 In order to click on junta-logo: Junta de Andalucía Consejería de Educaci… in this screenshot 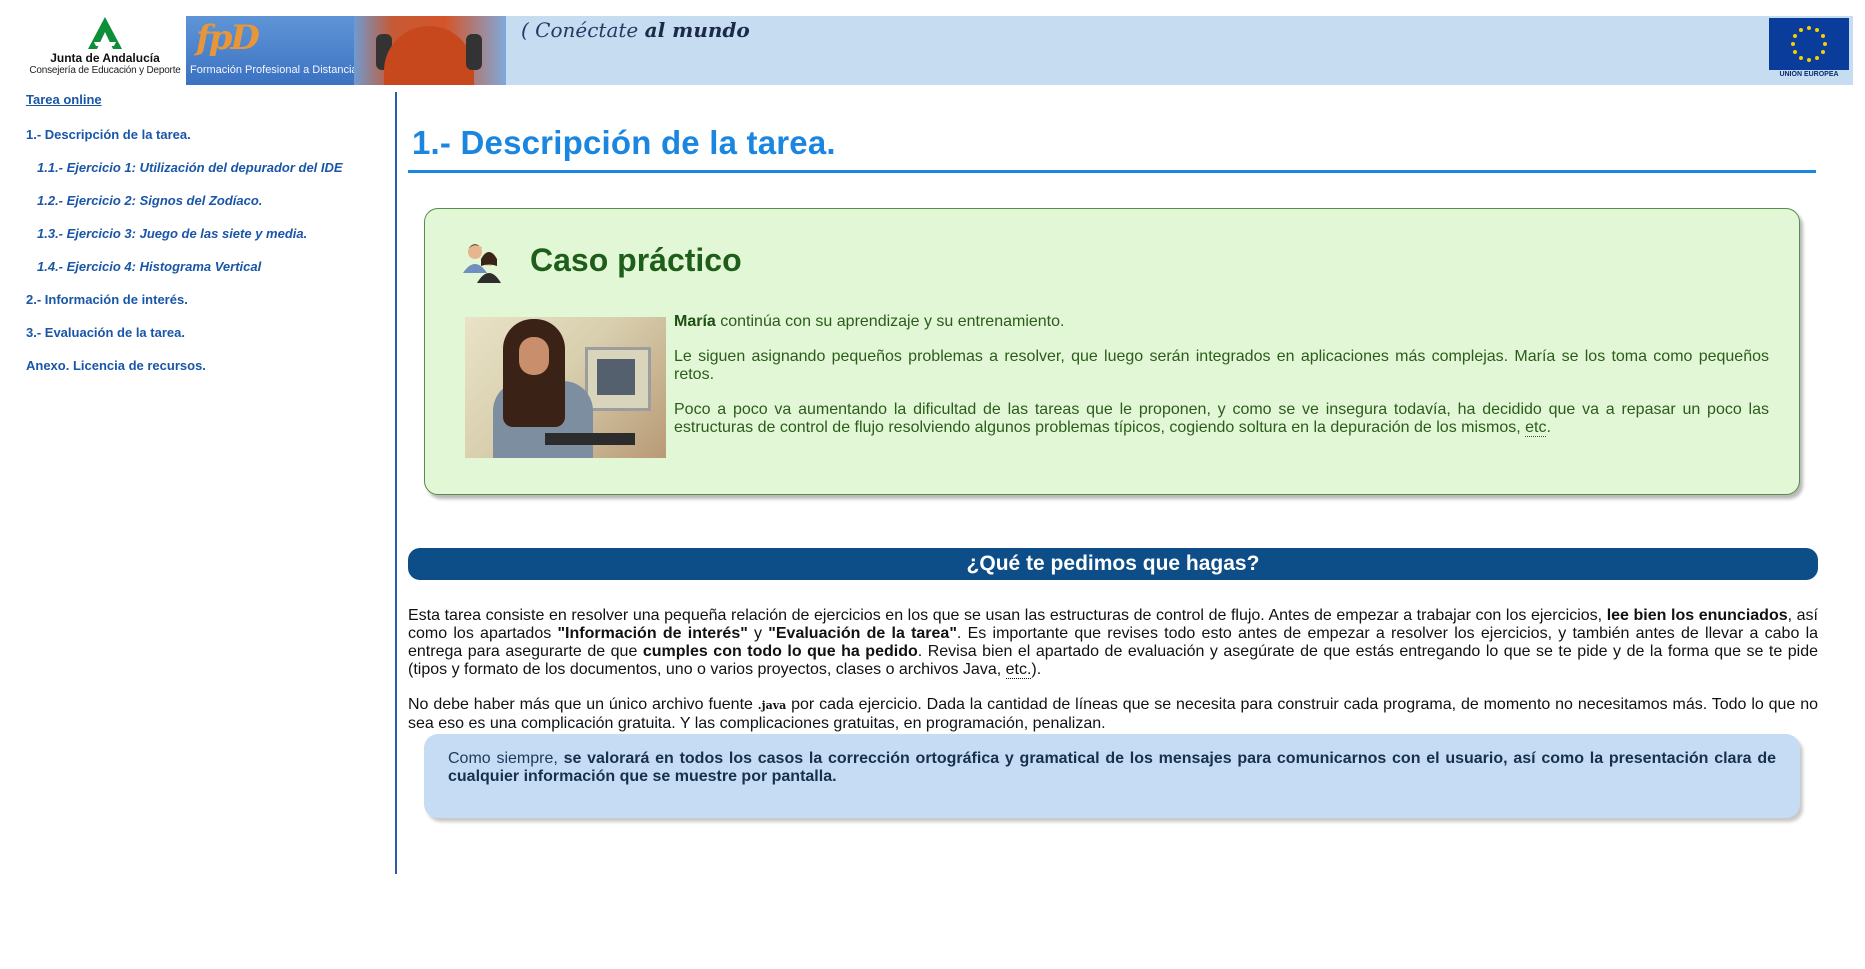, I will do `click(105, 52)`.